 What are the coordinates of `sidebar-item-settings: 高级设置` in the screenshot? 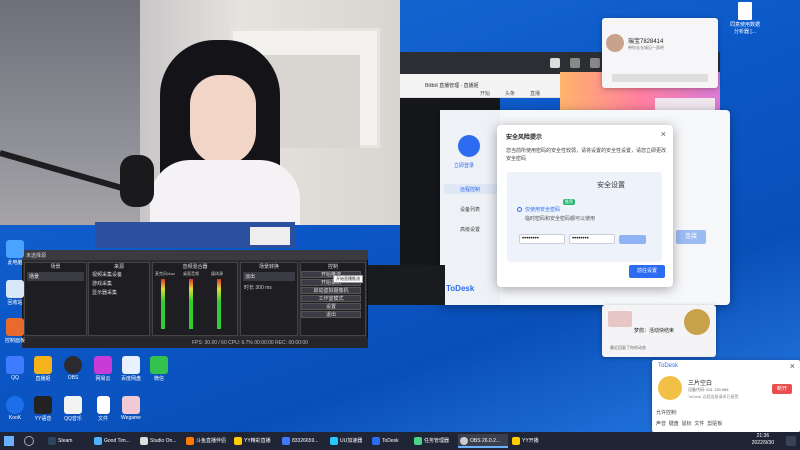 It's located at (471, 229).